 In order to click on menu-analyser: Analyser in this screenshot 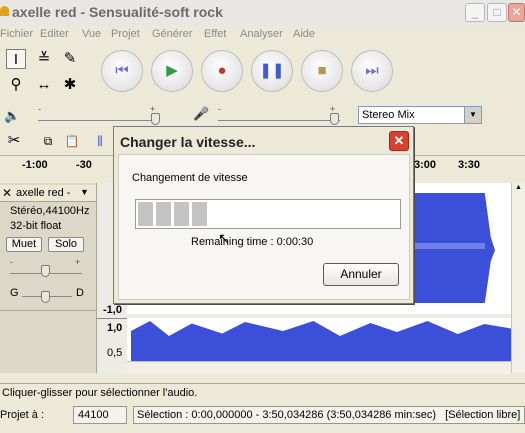, I will do `click(261, 34)`.